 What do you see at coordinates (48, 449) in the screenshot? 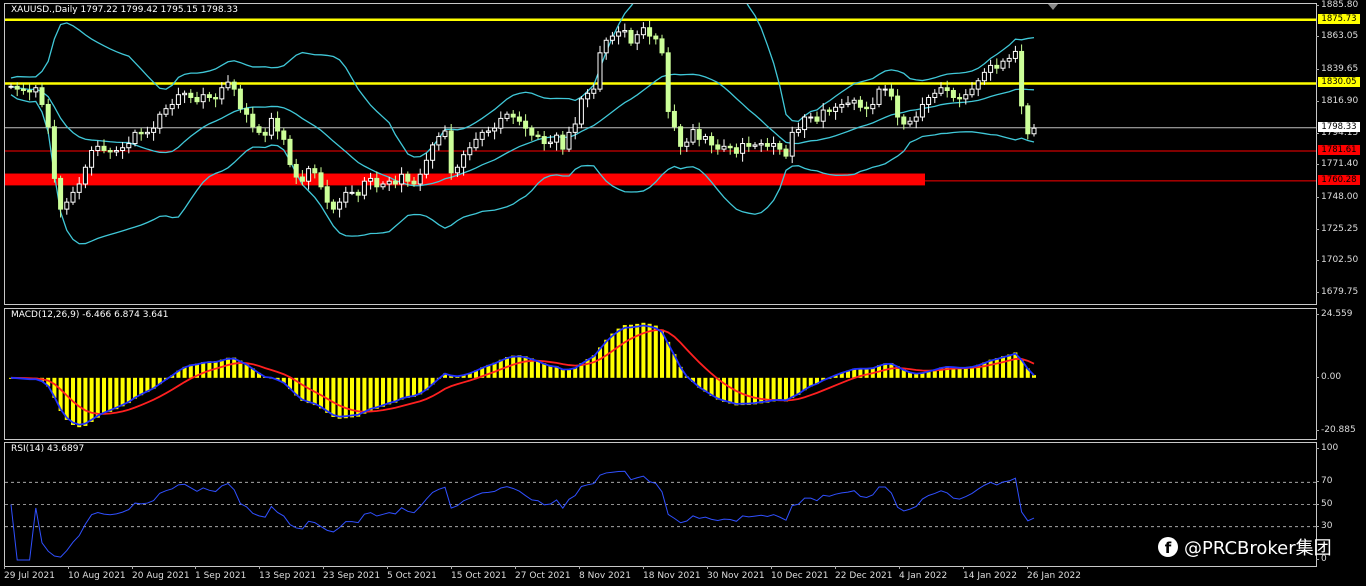
I see `rsi-title: RSI(14) 43.6897` at bounding box center [48, 449].